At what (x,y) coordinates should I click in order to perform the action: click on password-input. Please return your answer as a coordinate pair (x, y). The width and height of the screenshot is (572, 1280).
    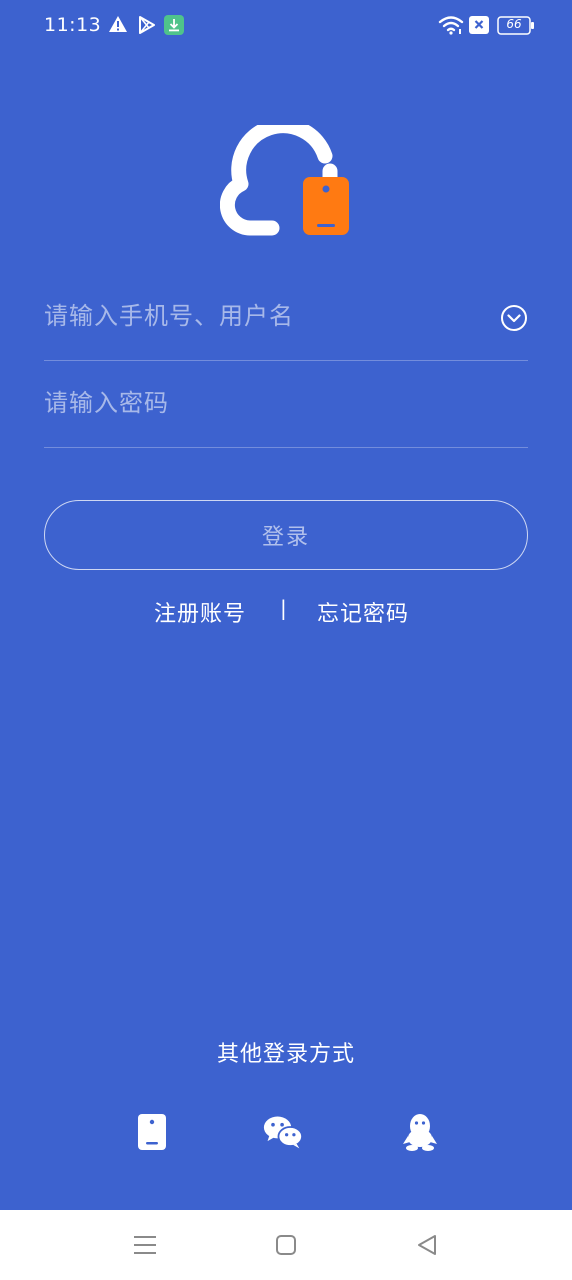
    Looking at the image, I should click on (264, 403).